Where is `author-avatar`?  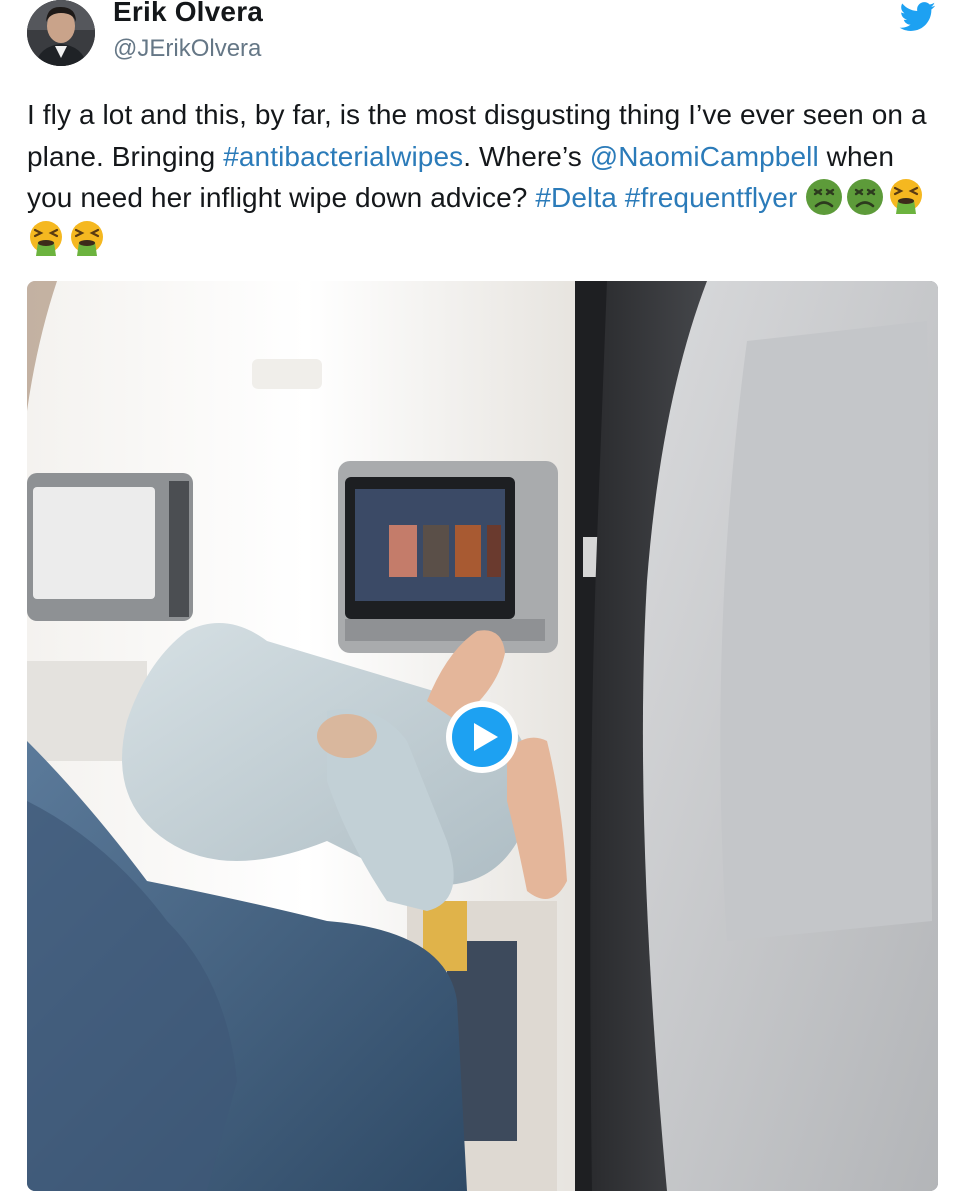 author-avatar is located at coordinates (61, 33).